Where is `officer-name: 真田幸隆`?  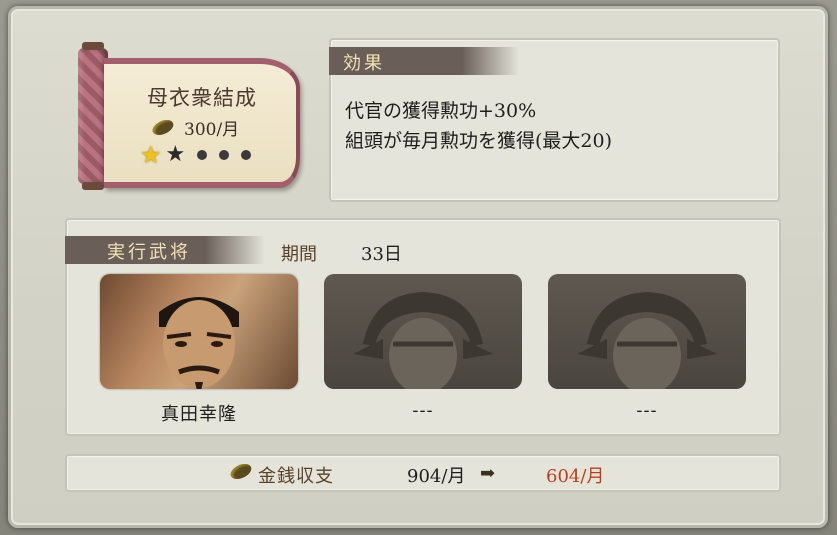 officer-name: 真田幸隆 is located at coordinates (199, 414).